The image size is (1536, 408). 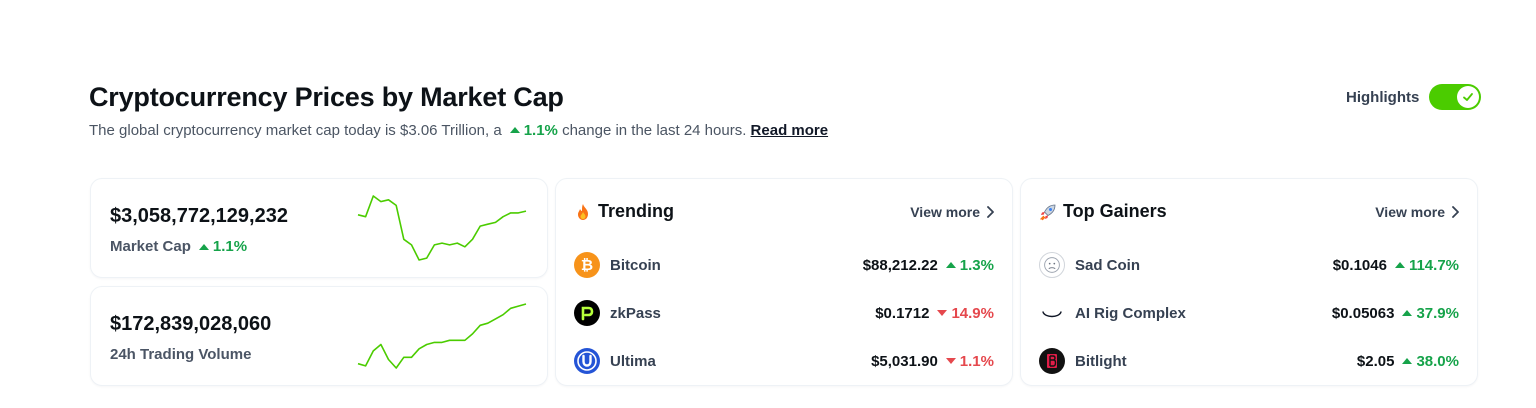 What do you see at coordinates (633, 361) in the screenshot?
I see `coin-name: Ultima` at bounding box center [633, 361].